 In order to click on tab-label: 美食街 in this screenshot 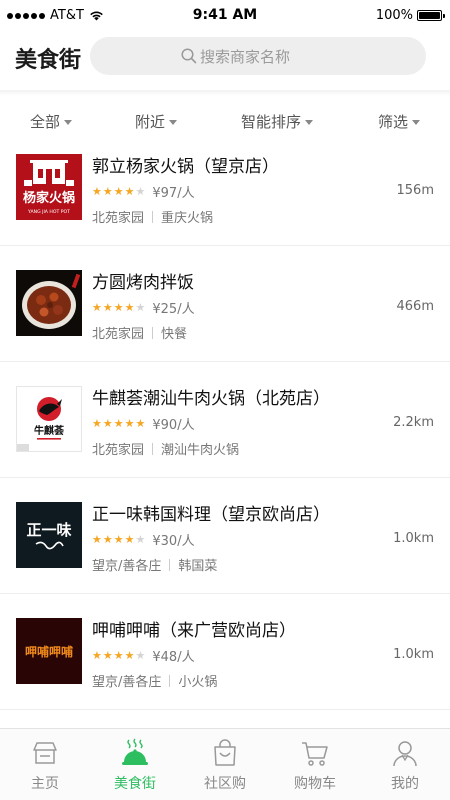, I will do `click(135, 784)`.